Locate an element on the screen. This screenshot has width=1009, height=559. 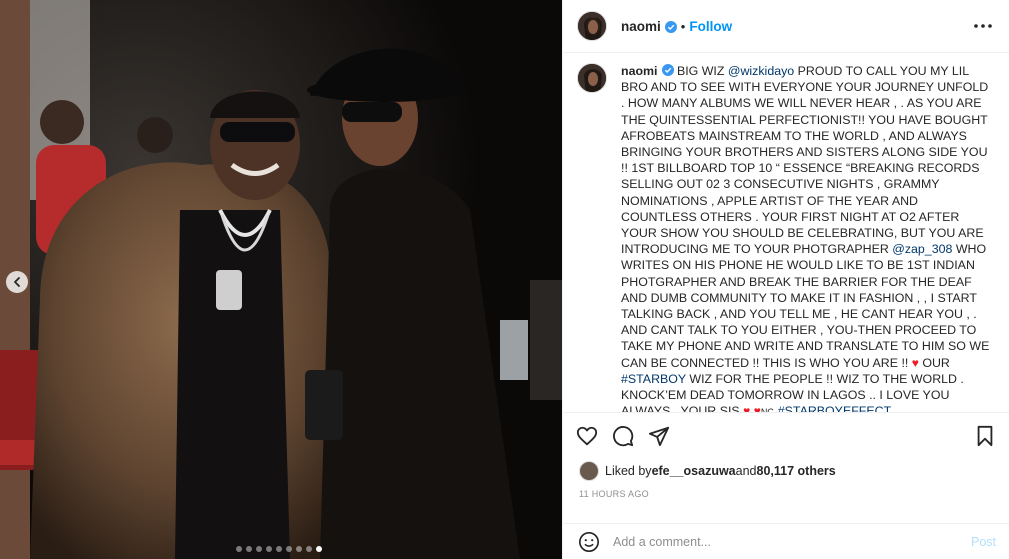
chevron-left-icon is located at coordinates (17, 282).